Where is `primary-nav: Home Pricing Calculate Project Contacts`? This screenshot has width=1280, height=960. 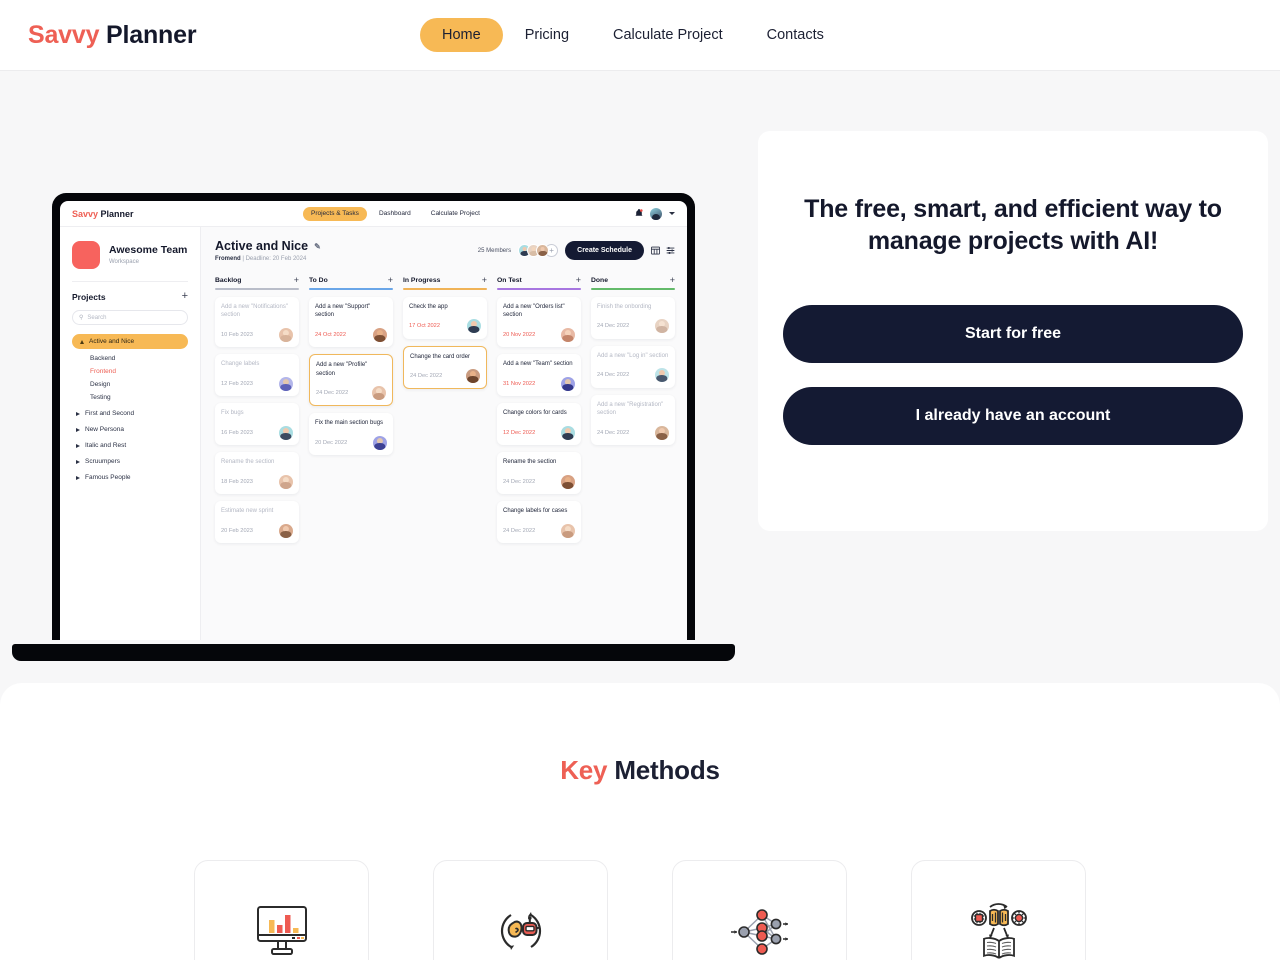
primary-nav: Home Pricing Calculate Project Contacts is located at coordinates (633, 35).